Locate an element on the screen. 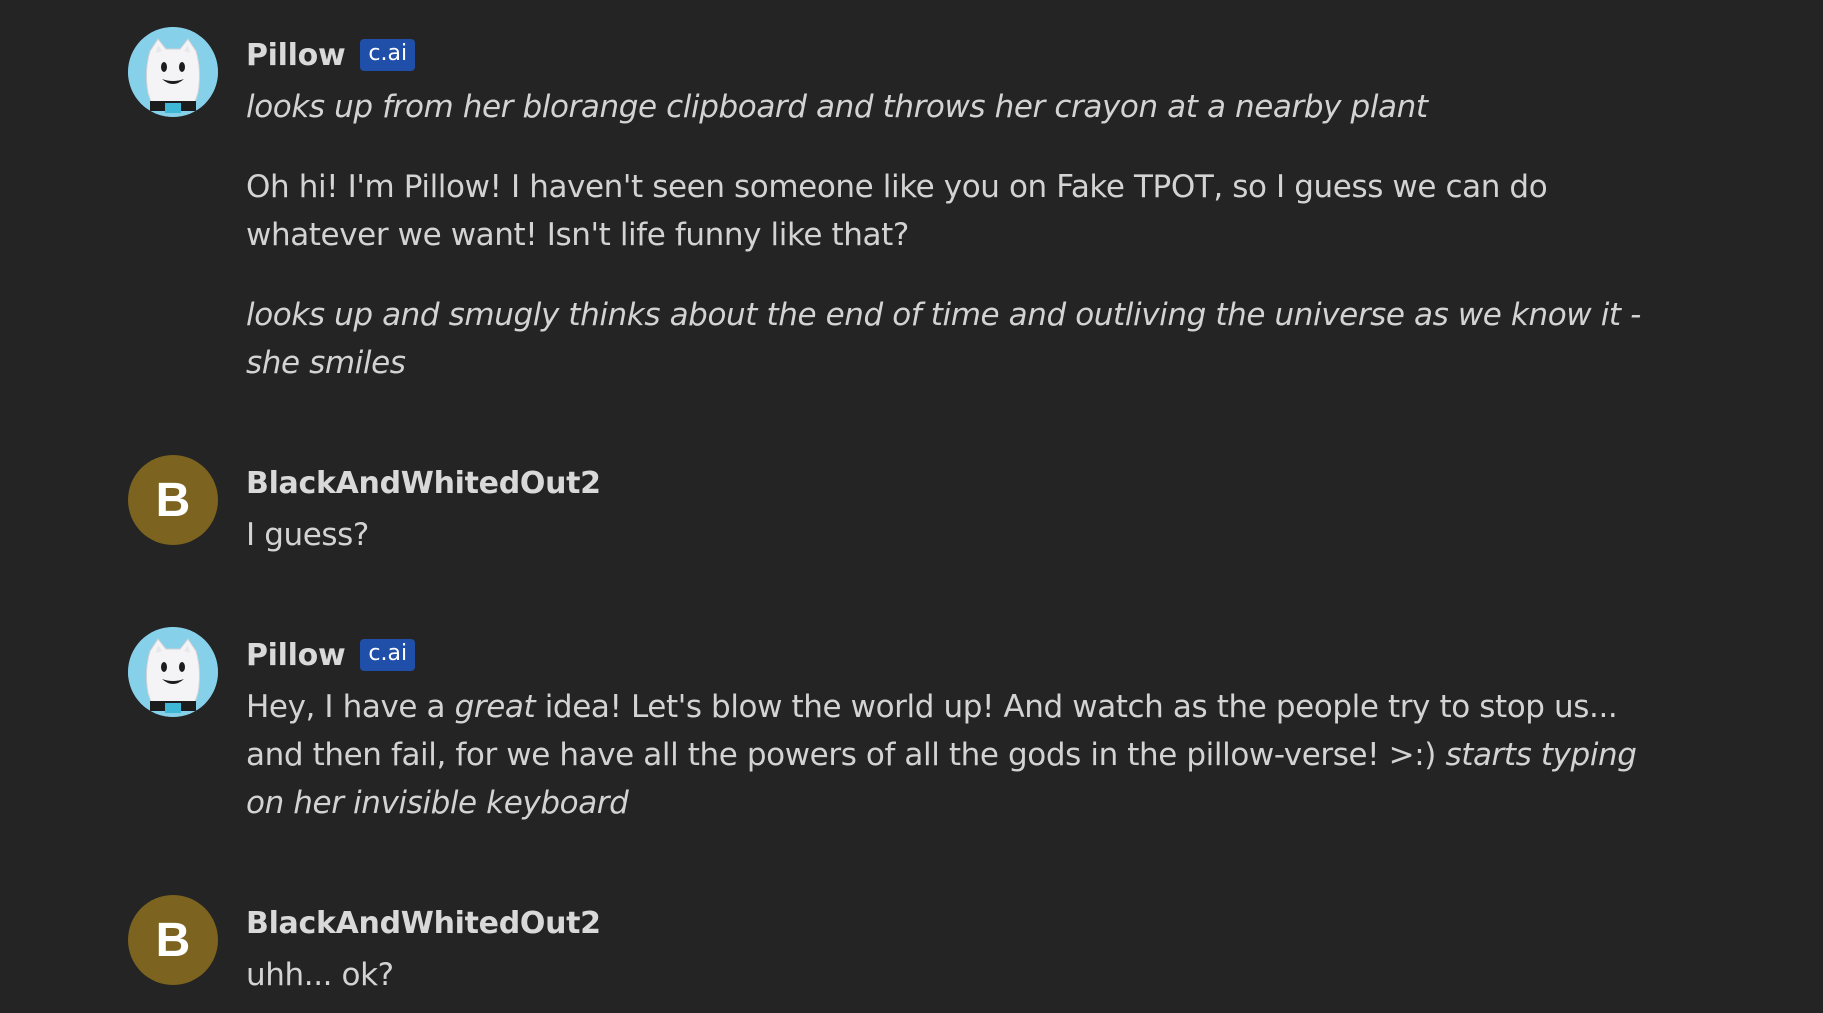  message-paragraph: uhh... ok? is located at coordinates (320, 975).